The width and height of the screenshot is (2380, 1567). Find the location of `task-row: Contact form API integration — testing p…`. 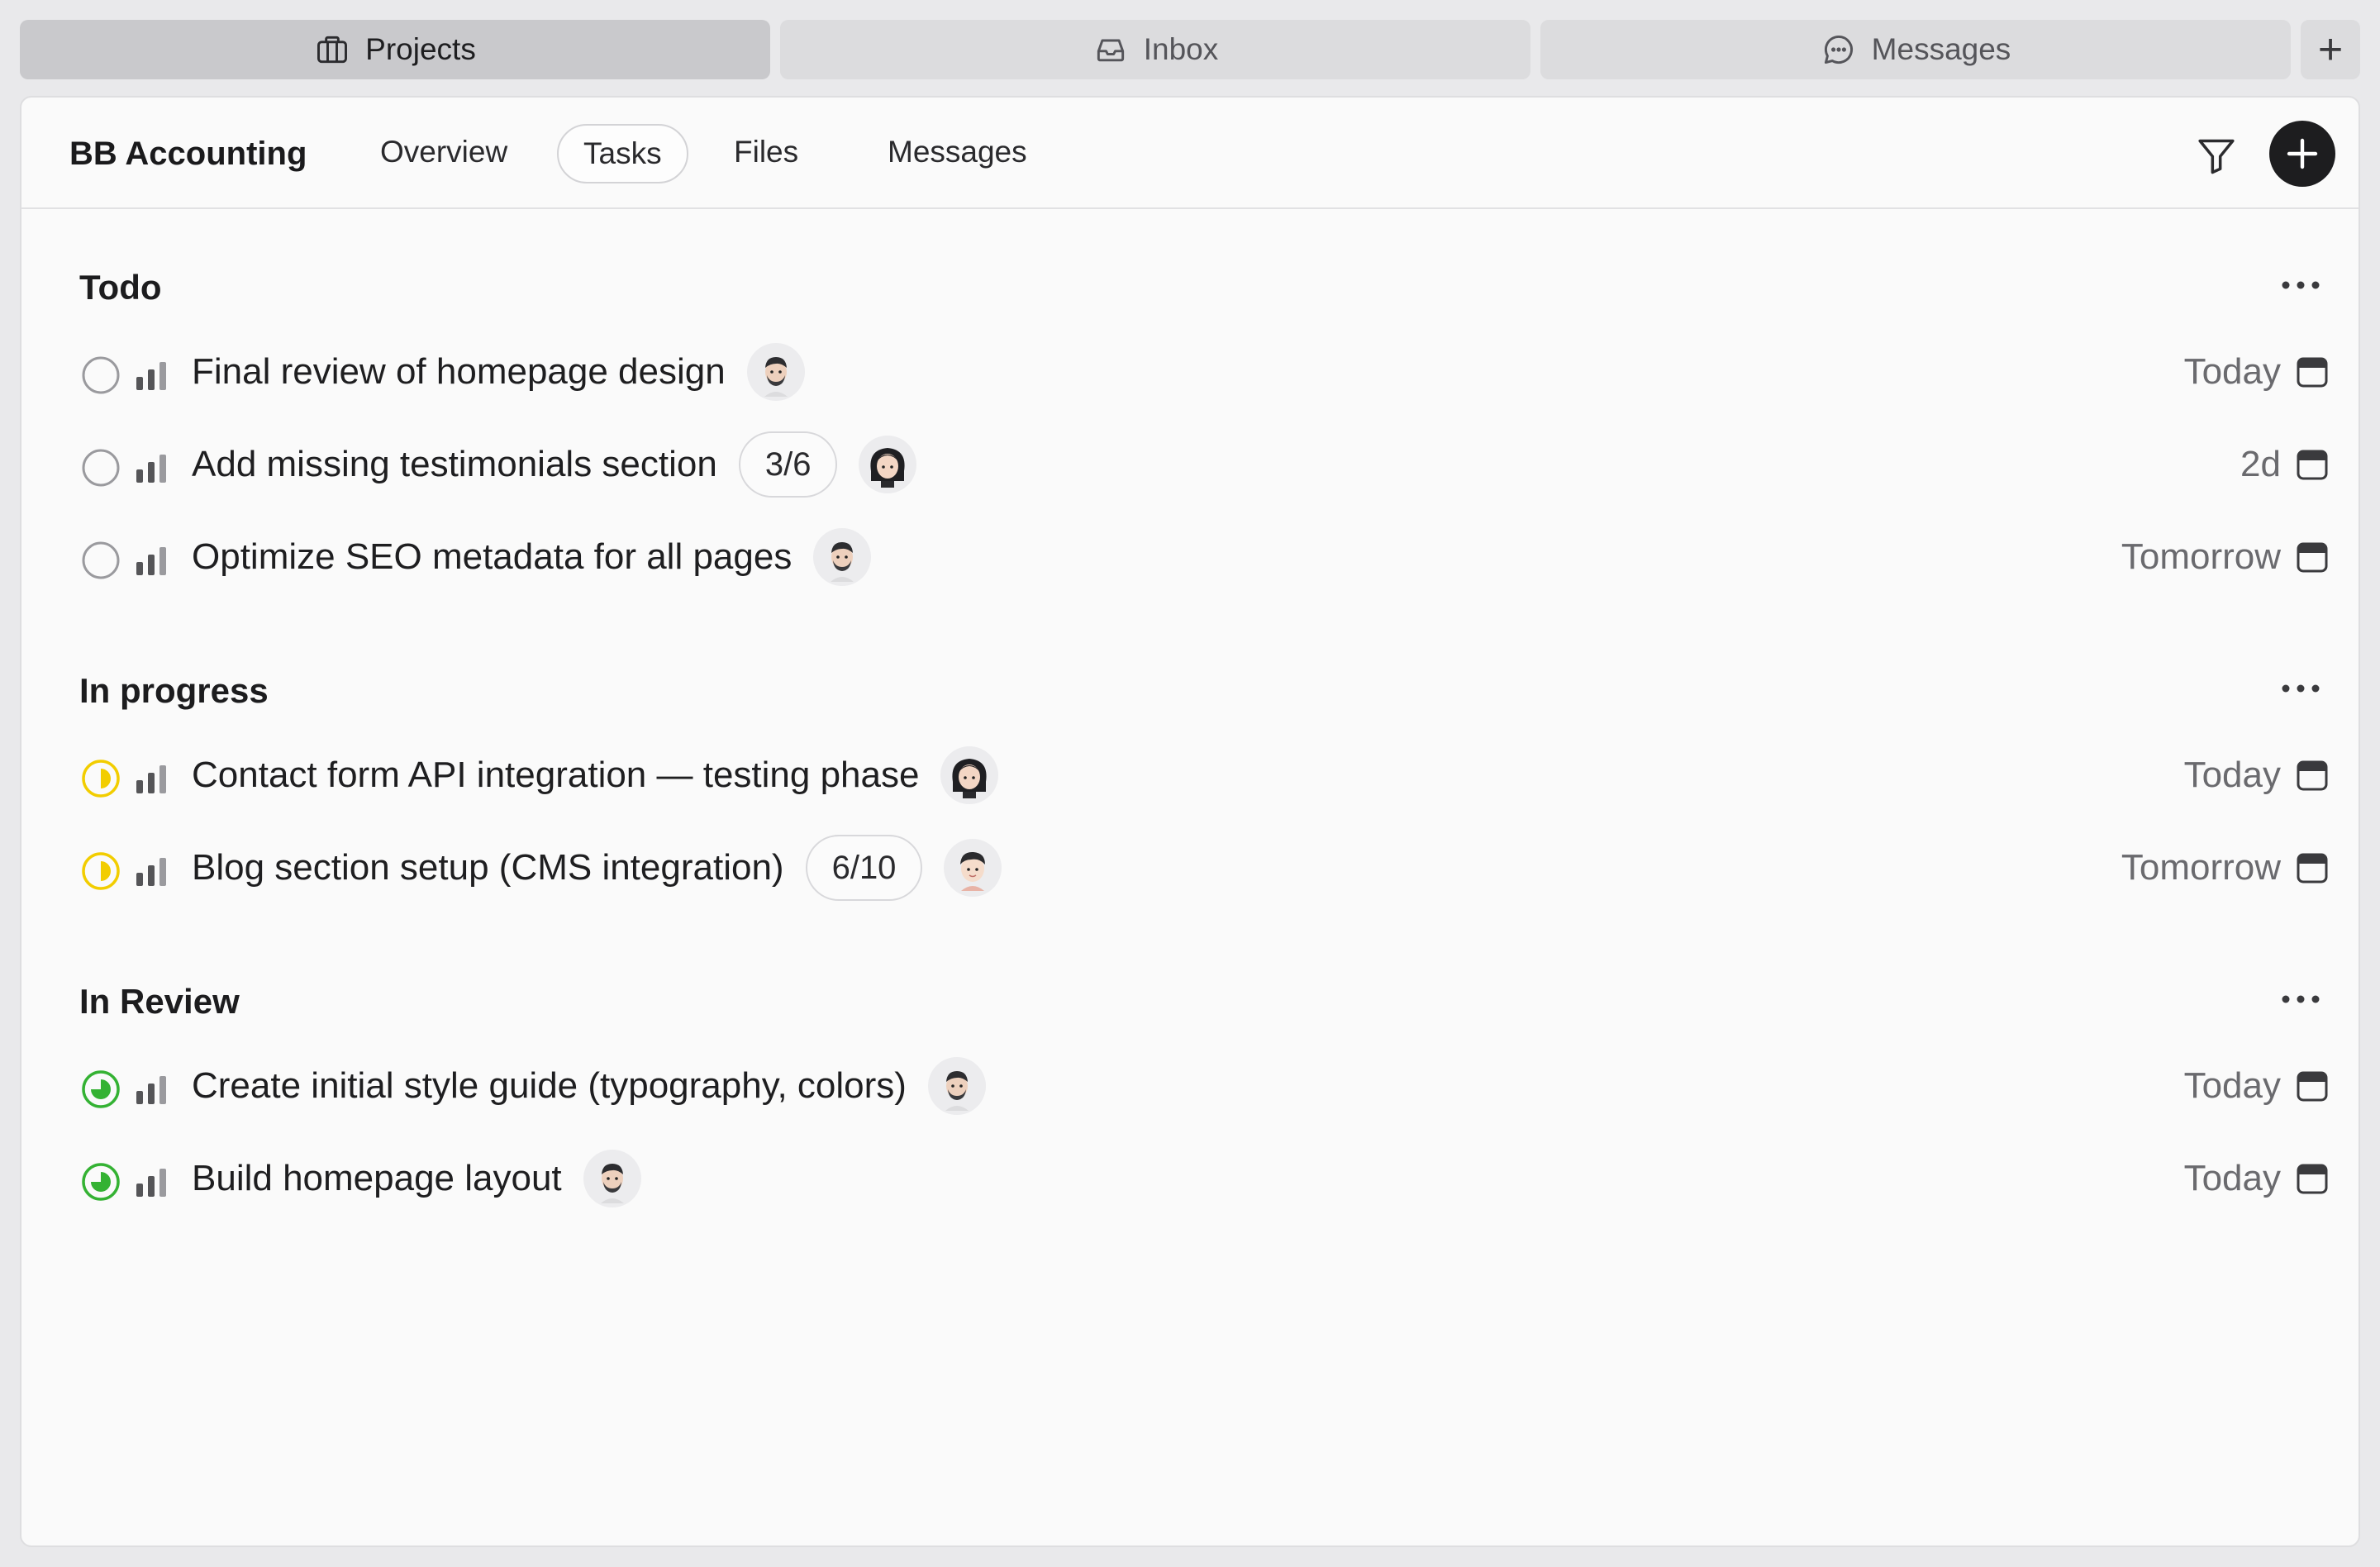

task-row: Contact form API integration — testing p… is located at coordinates (1164, 775).